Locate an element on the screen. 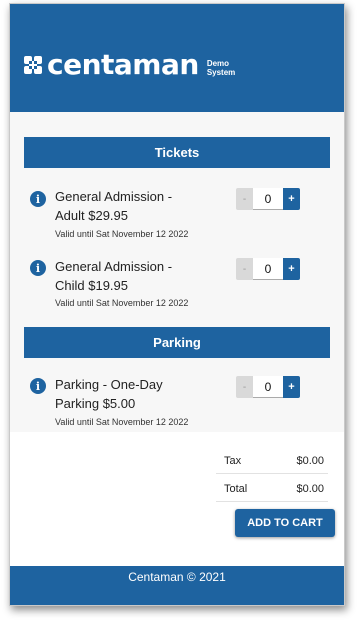 The height and width of the screenshot is (621, 358). centaman-logo: centaman Demo System is located at coordinates (129, 64).